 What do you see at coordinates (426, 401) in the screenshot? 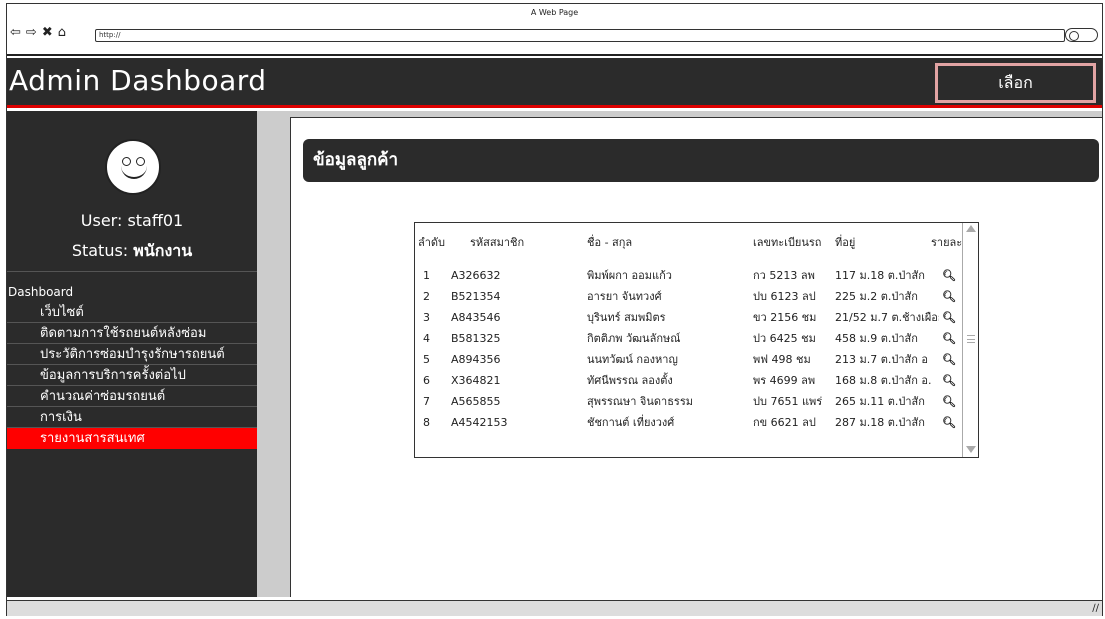
I see `cell-no: 7` at bounding box center [426, 401].